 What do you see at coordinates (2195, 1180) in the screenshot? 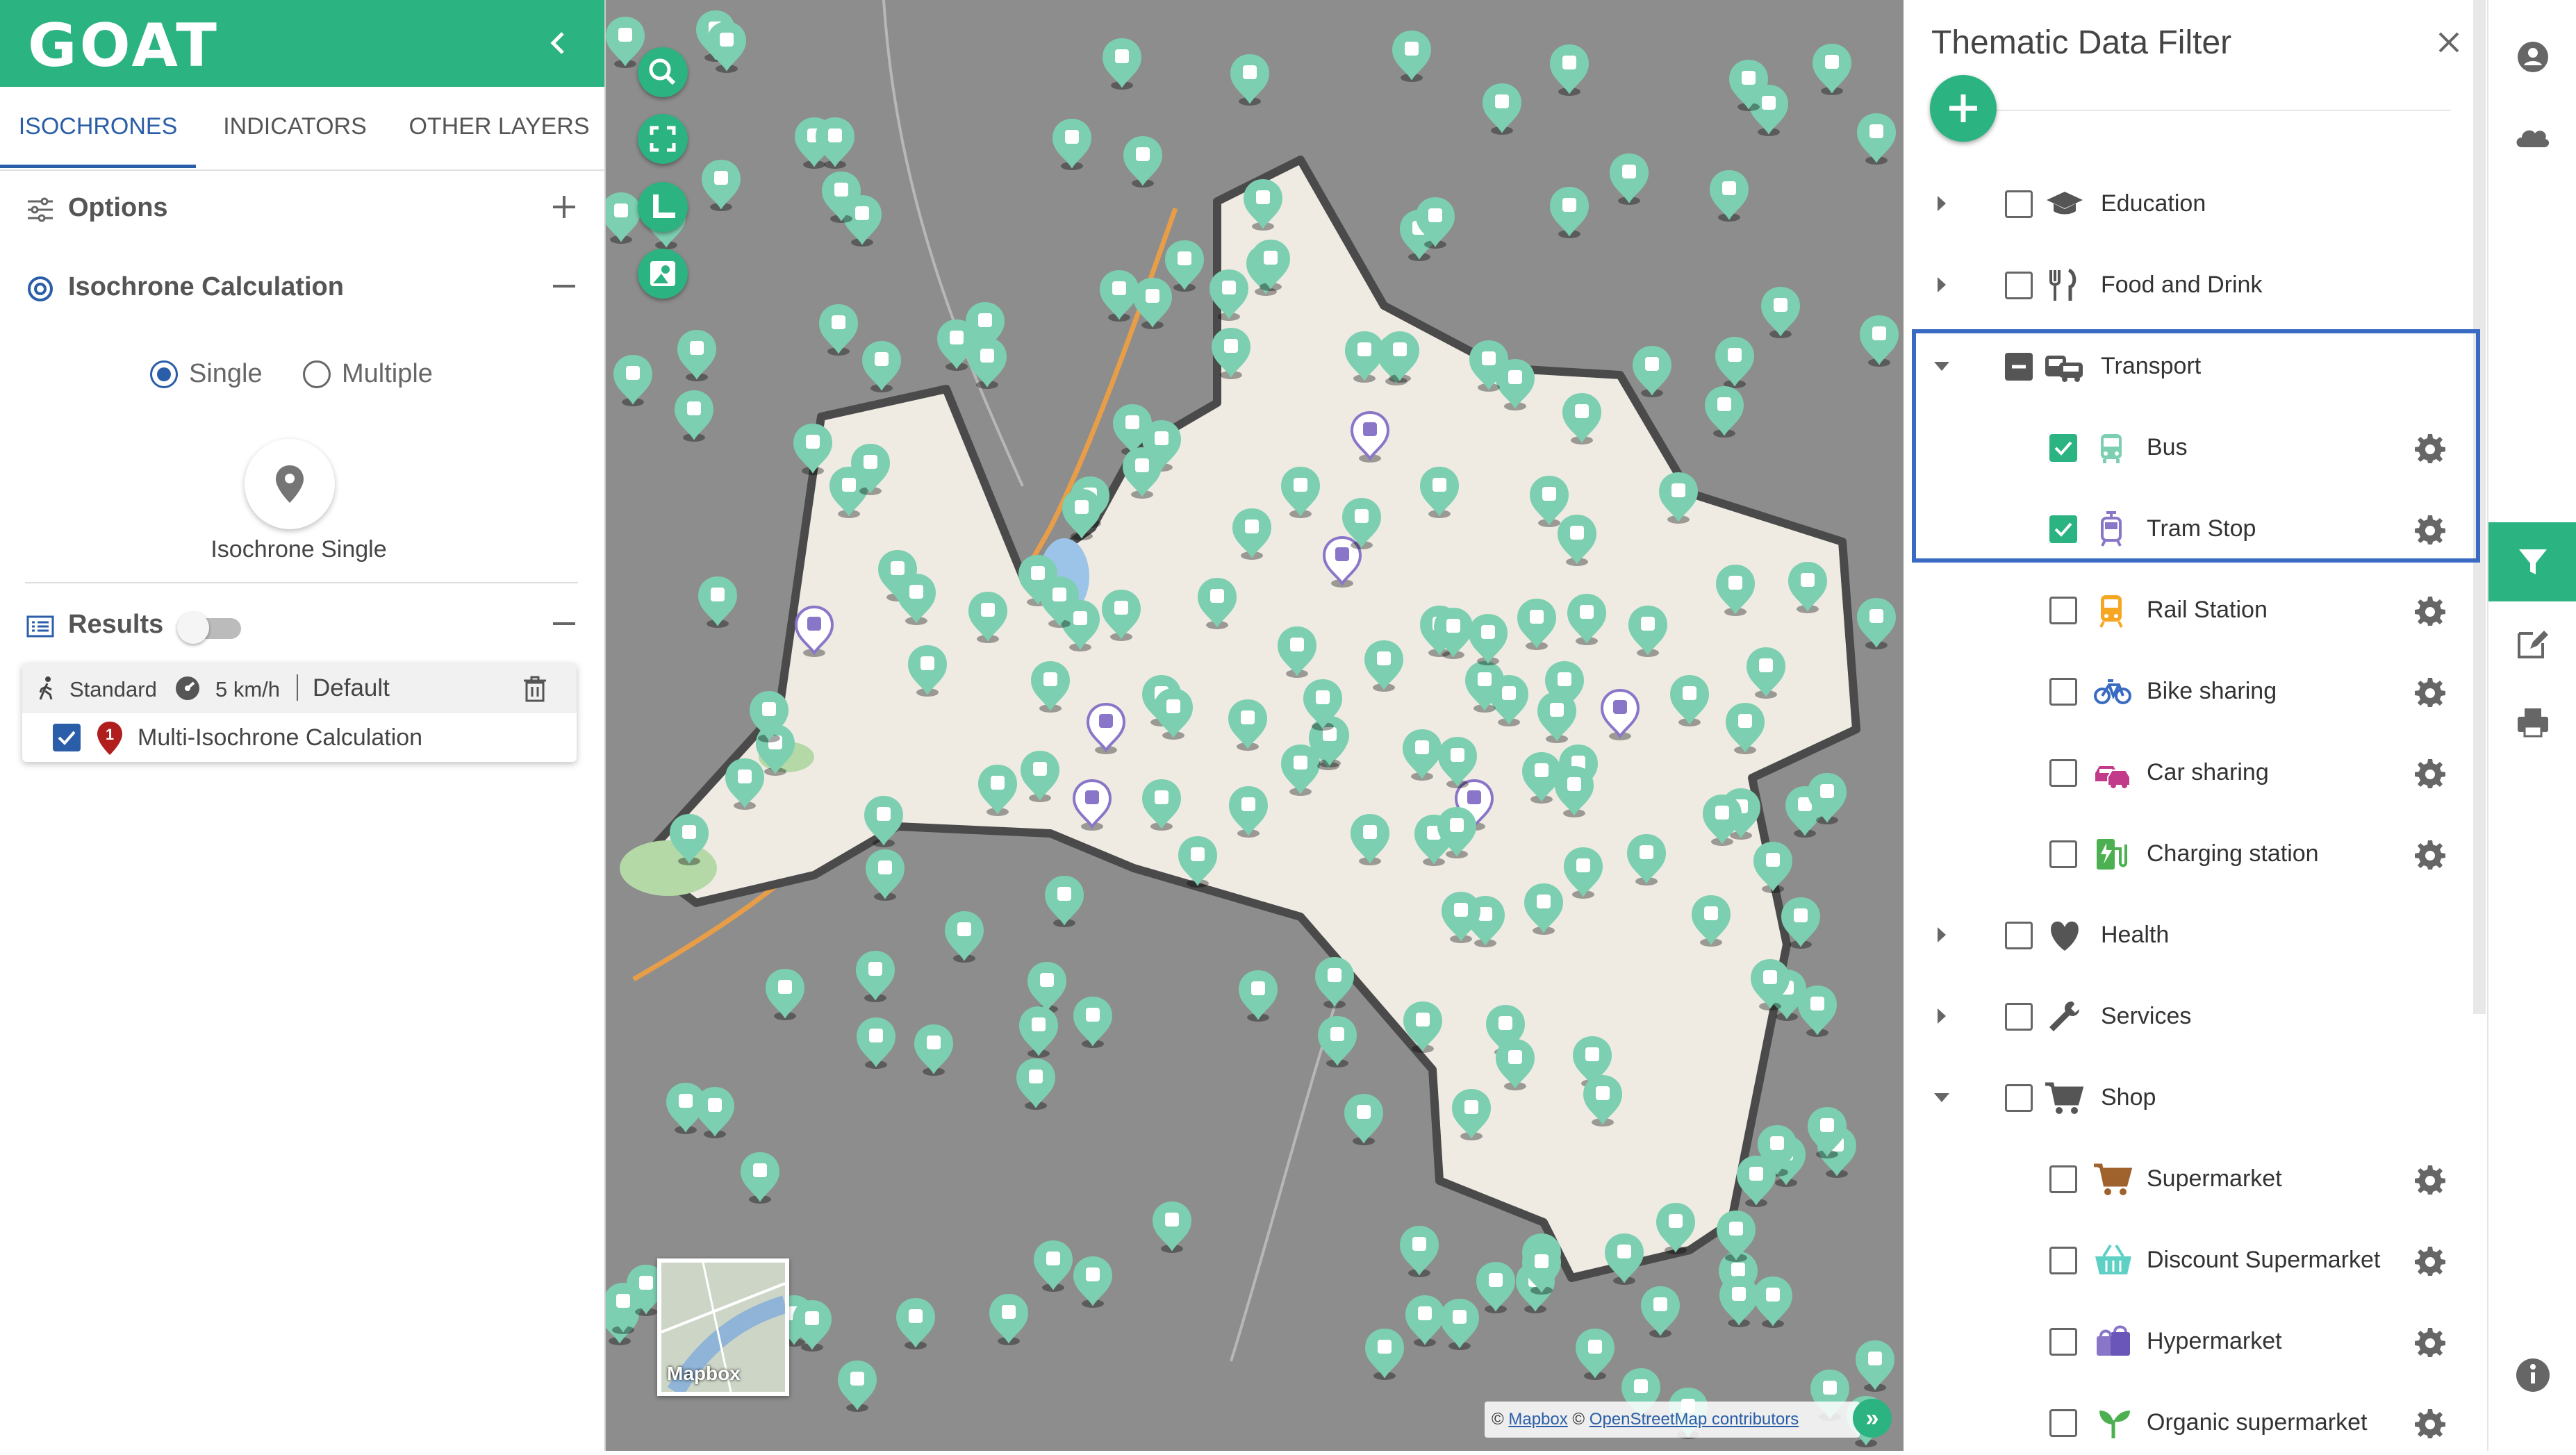
I see `filter-row-supermarket: Supermarket` at bounding box center [2195, 1180].